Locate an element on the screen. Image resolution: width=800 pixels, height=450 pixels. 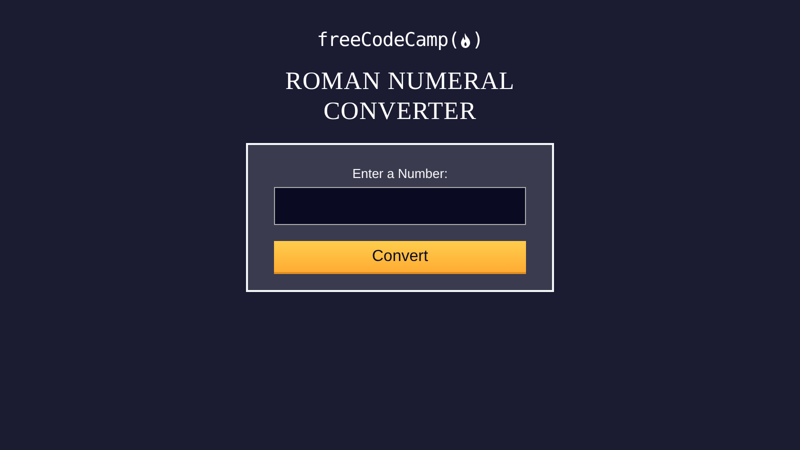
convert-button: Convert is located at coordinates (400, 257).